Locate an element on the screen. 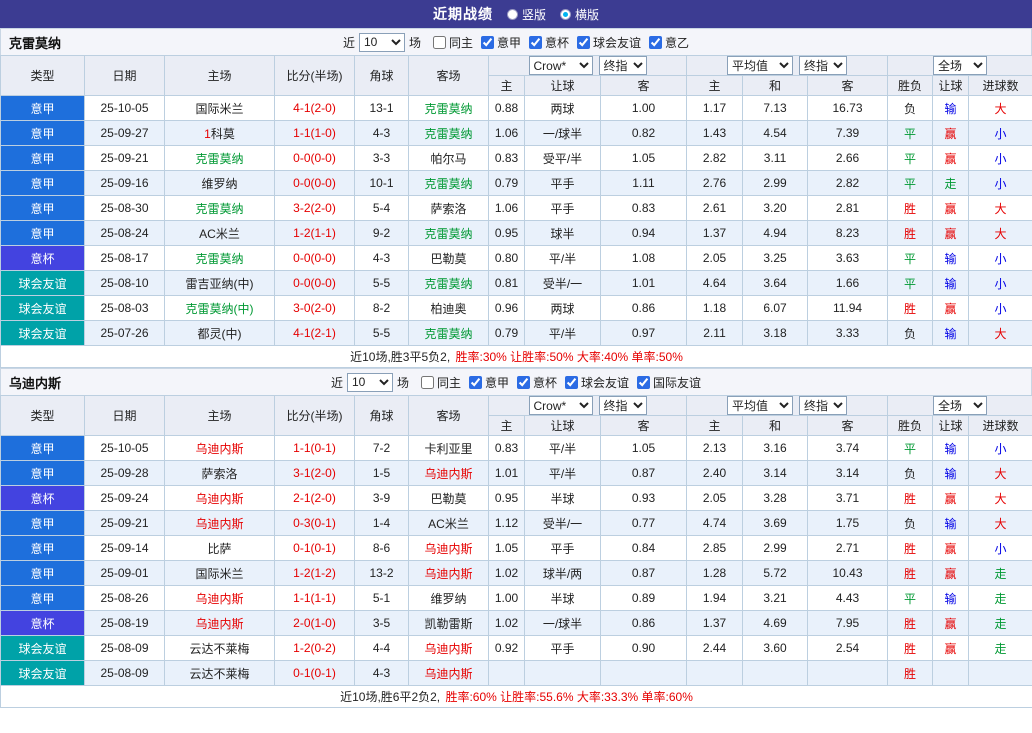  away-team: 柏迪奥 is located at coordinates (448, 308).